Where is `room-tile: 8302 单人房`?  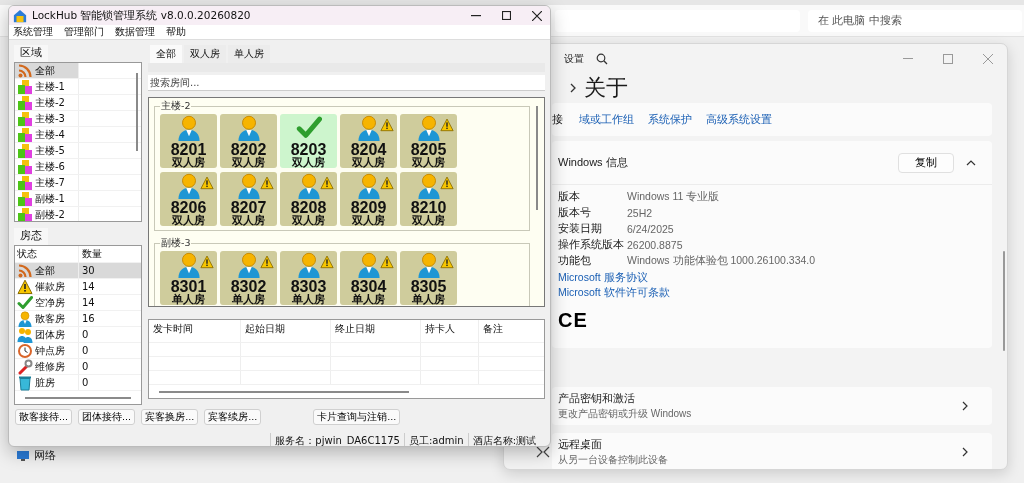 room-tile: 8302 单人房 is located at coordinates (248, 278).